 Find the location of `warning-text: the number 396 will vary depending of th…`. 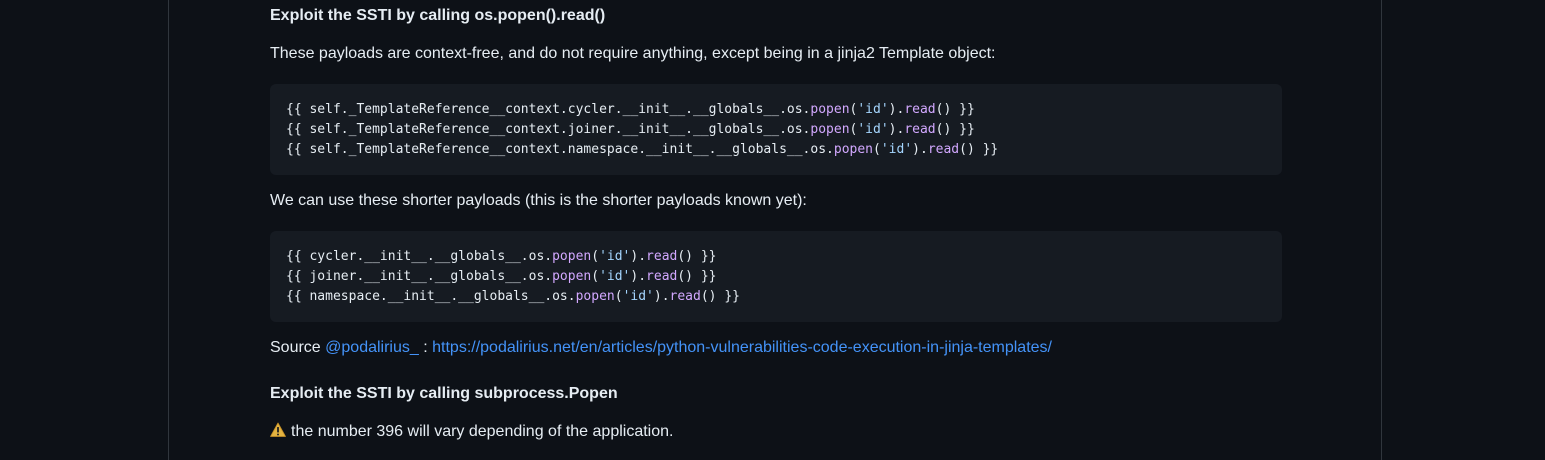

warning-text: the number 396 will vary depending of th… is located at coordinates (482, 431).